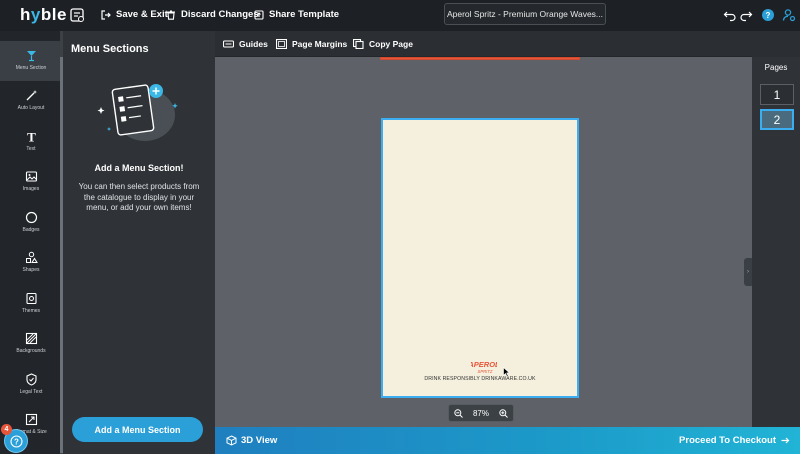  I want to click on rail-item-text: T Text, so click(31, 142).